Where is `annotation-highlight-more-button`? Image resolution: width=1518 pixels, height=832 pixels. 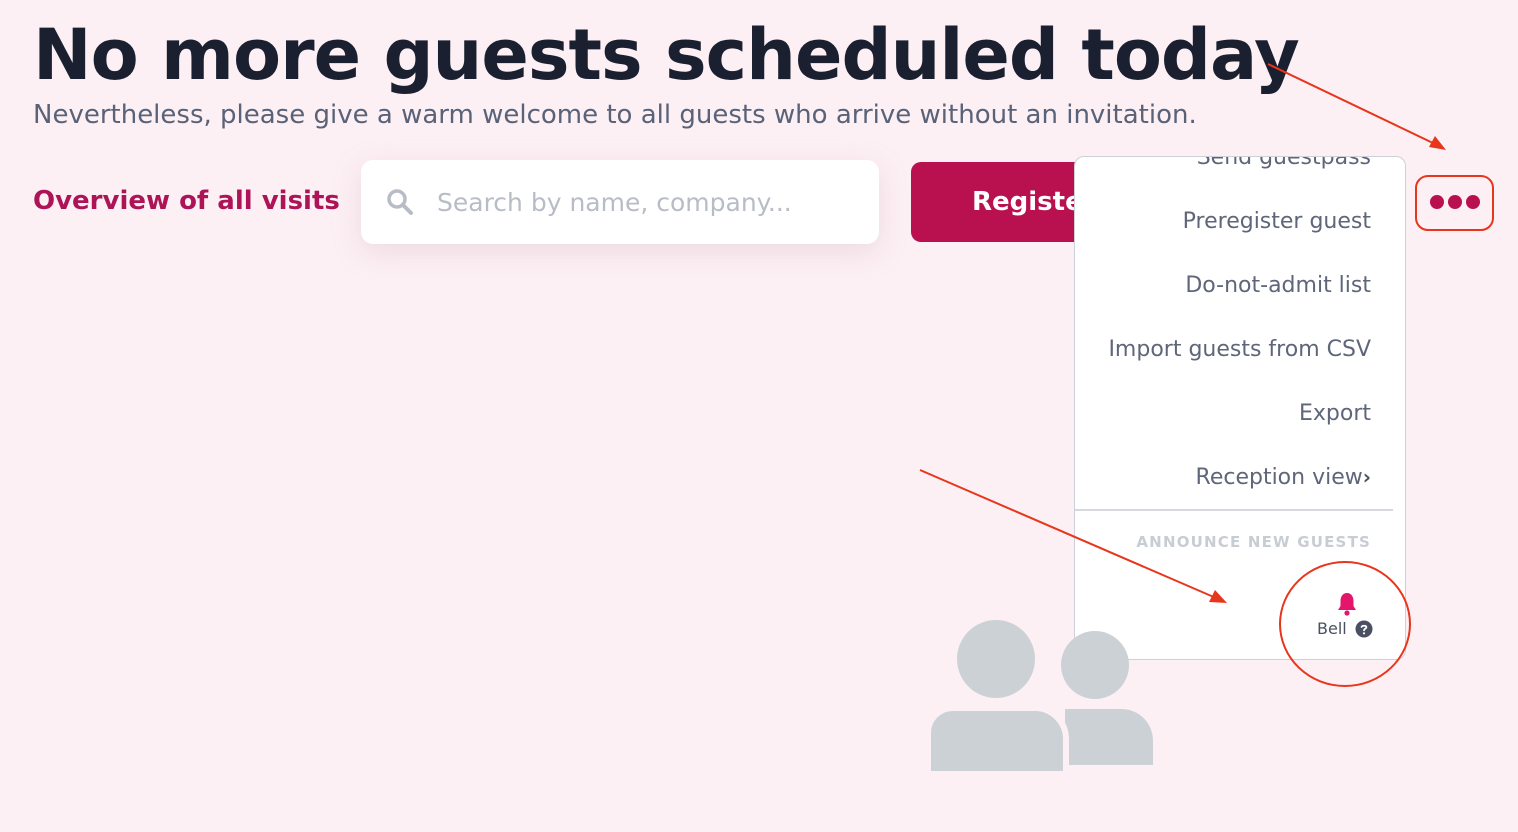 annotation-highlight-more-button is located at coordinates (1454, 203).